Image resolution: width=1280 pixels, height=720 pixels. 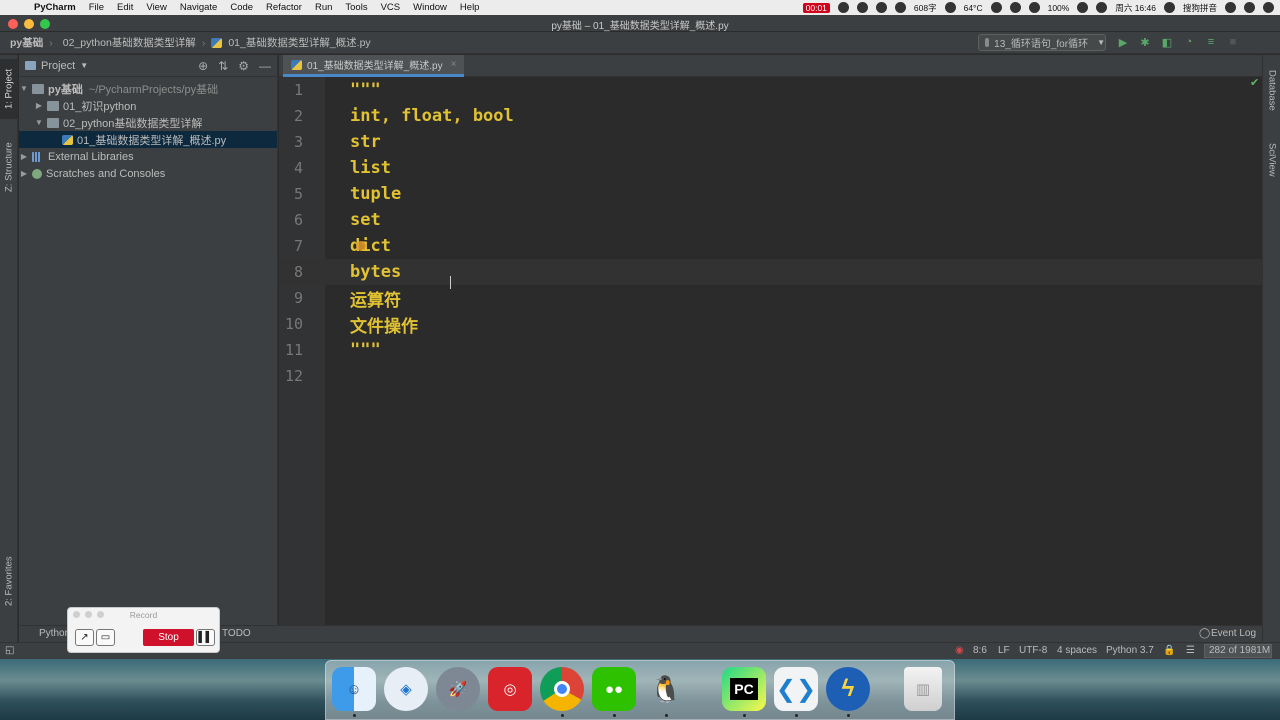 What do you see at coordinates (105, 637) in the screenshot?
I see `area-select-icon: ▭` at bounding box center [105, 637].